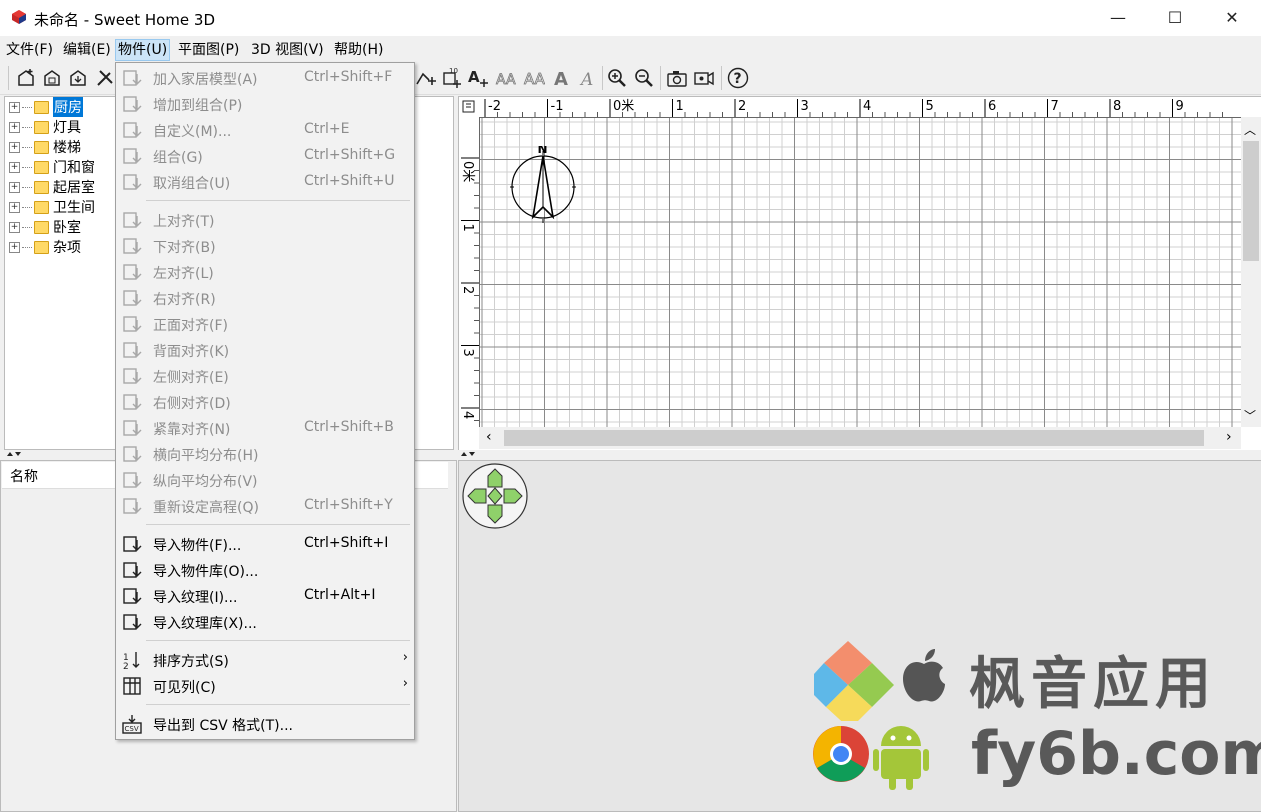 This screenshot has height=812, width=1261. I want to click on new-home-icon, so click(26, 78).